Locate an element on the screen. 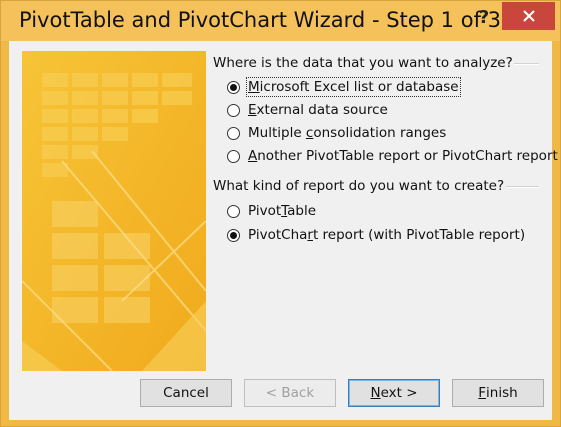 The image size is (561, 427). option-external-source: External data source is located at coordinates (307, 110).